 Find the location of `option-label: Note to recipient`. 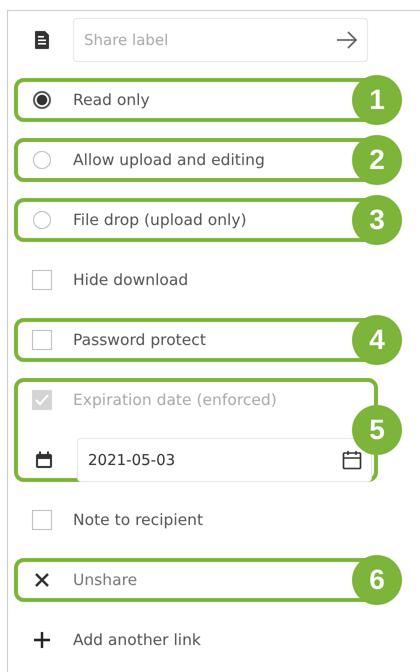

option-label: Note to recipient is located at coordinates (138, 520).